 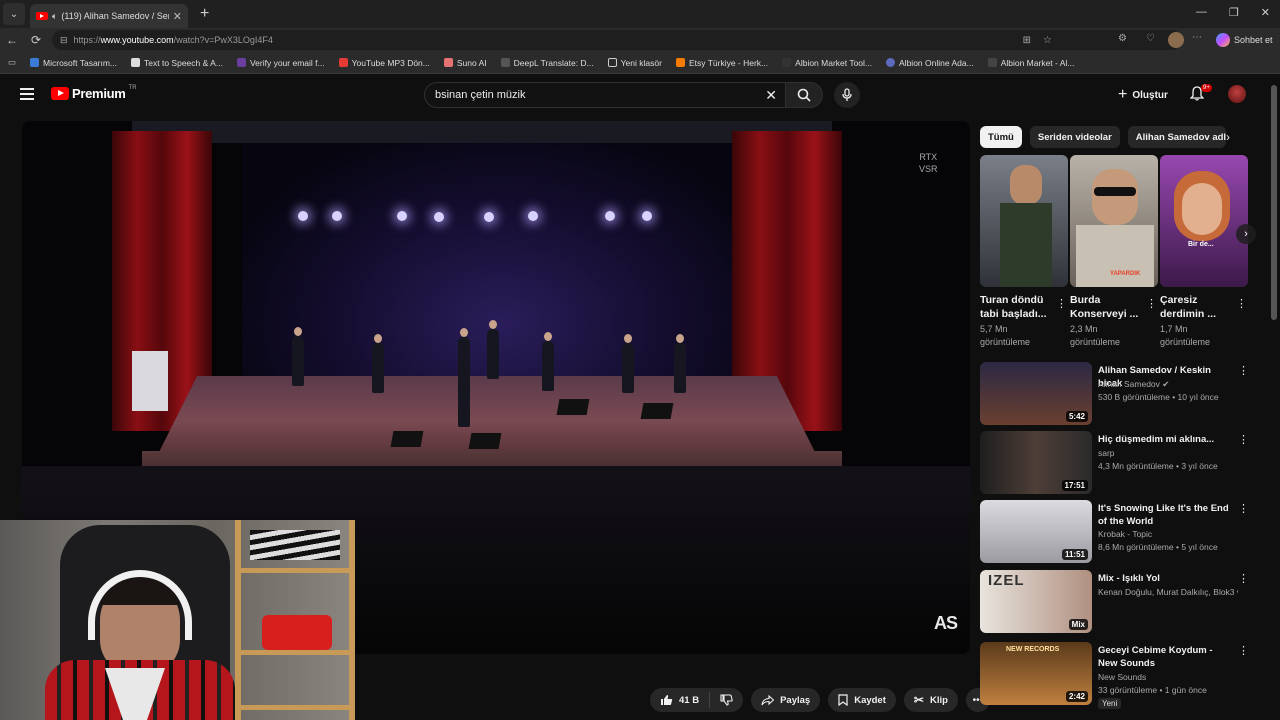 What do you see at coordinates (94, 93) in the screenshot?
I see `youtube-premium-logo: Premium TR` at bounding box center [94, 93].